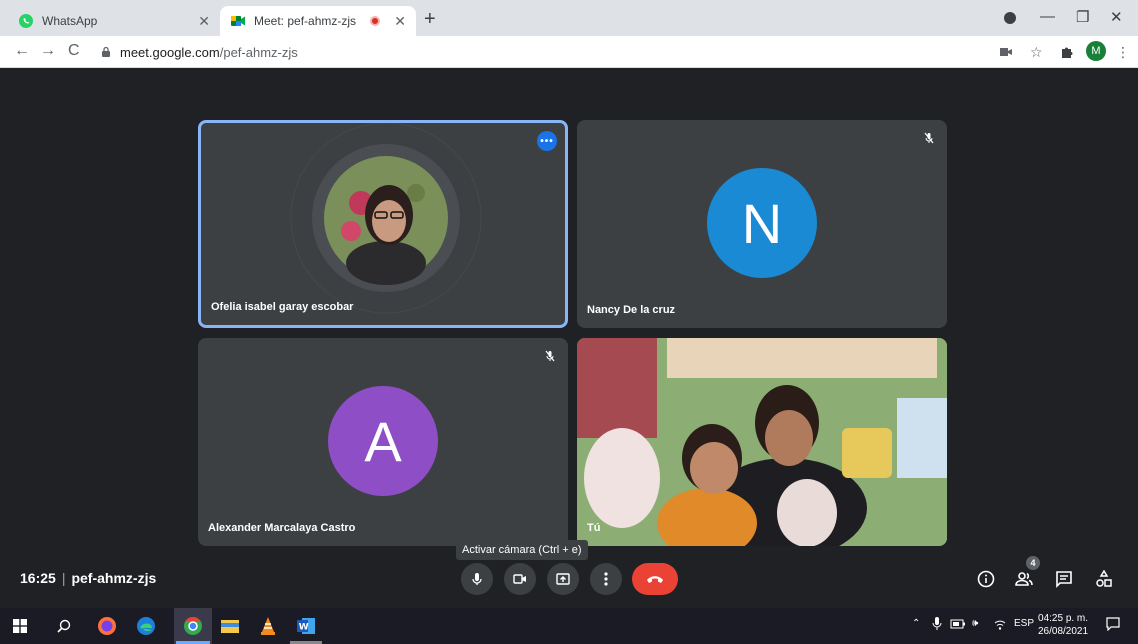  I want to click on camera-button, so click(520, 579).